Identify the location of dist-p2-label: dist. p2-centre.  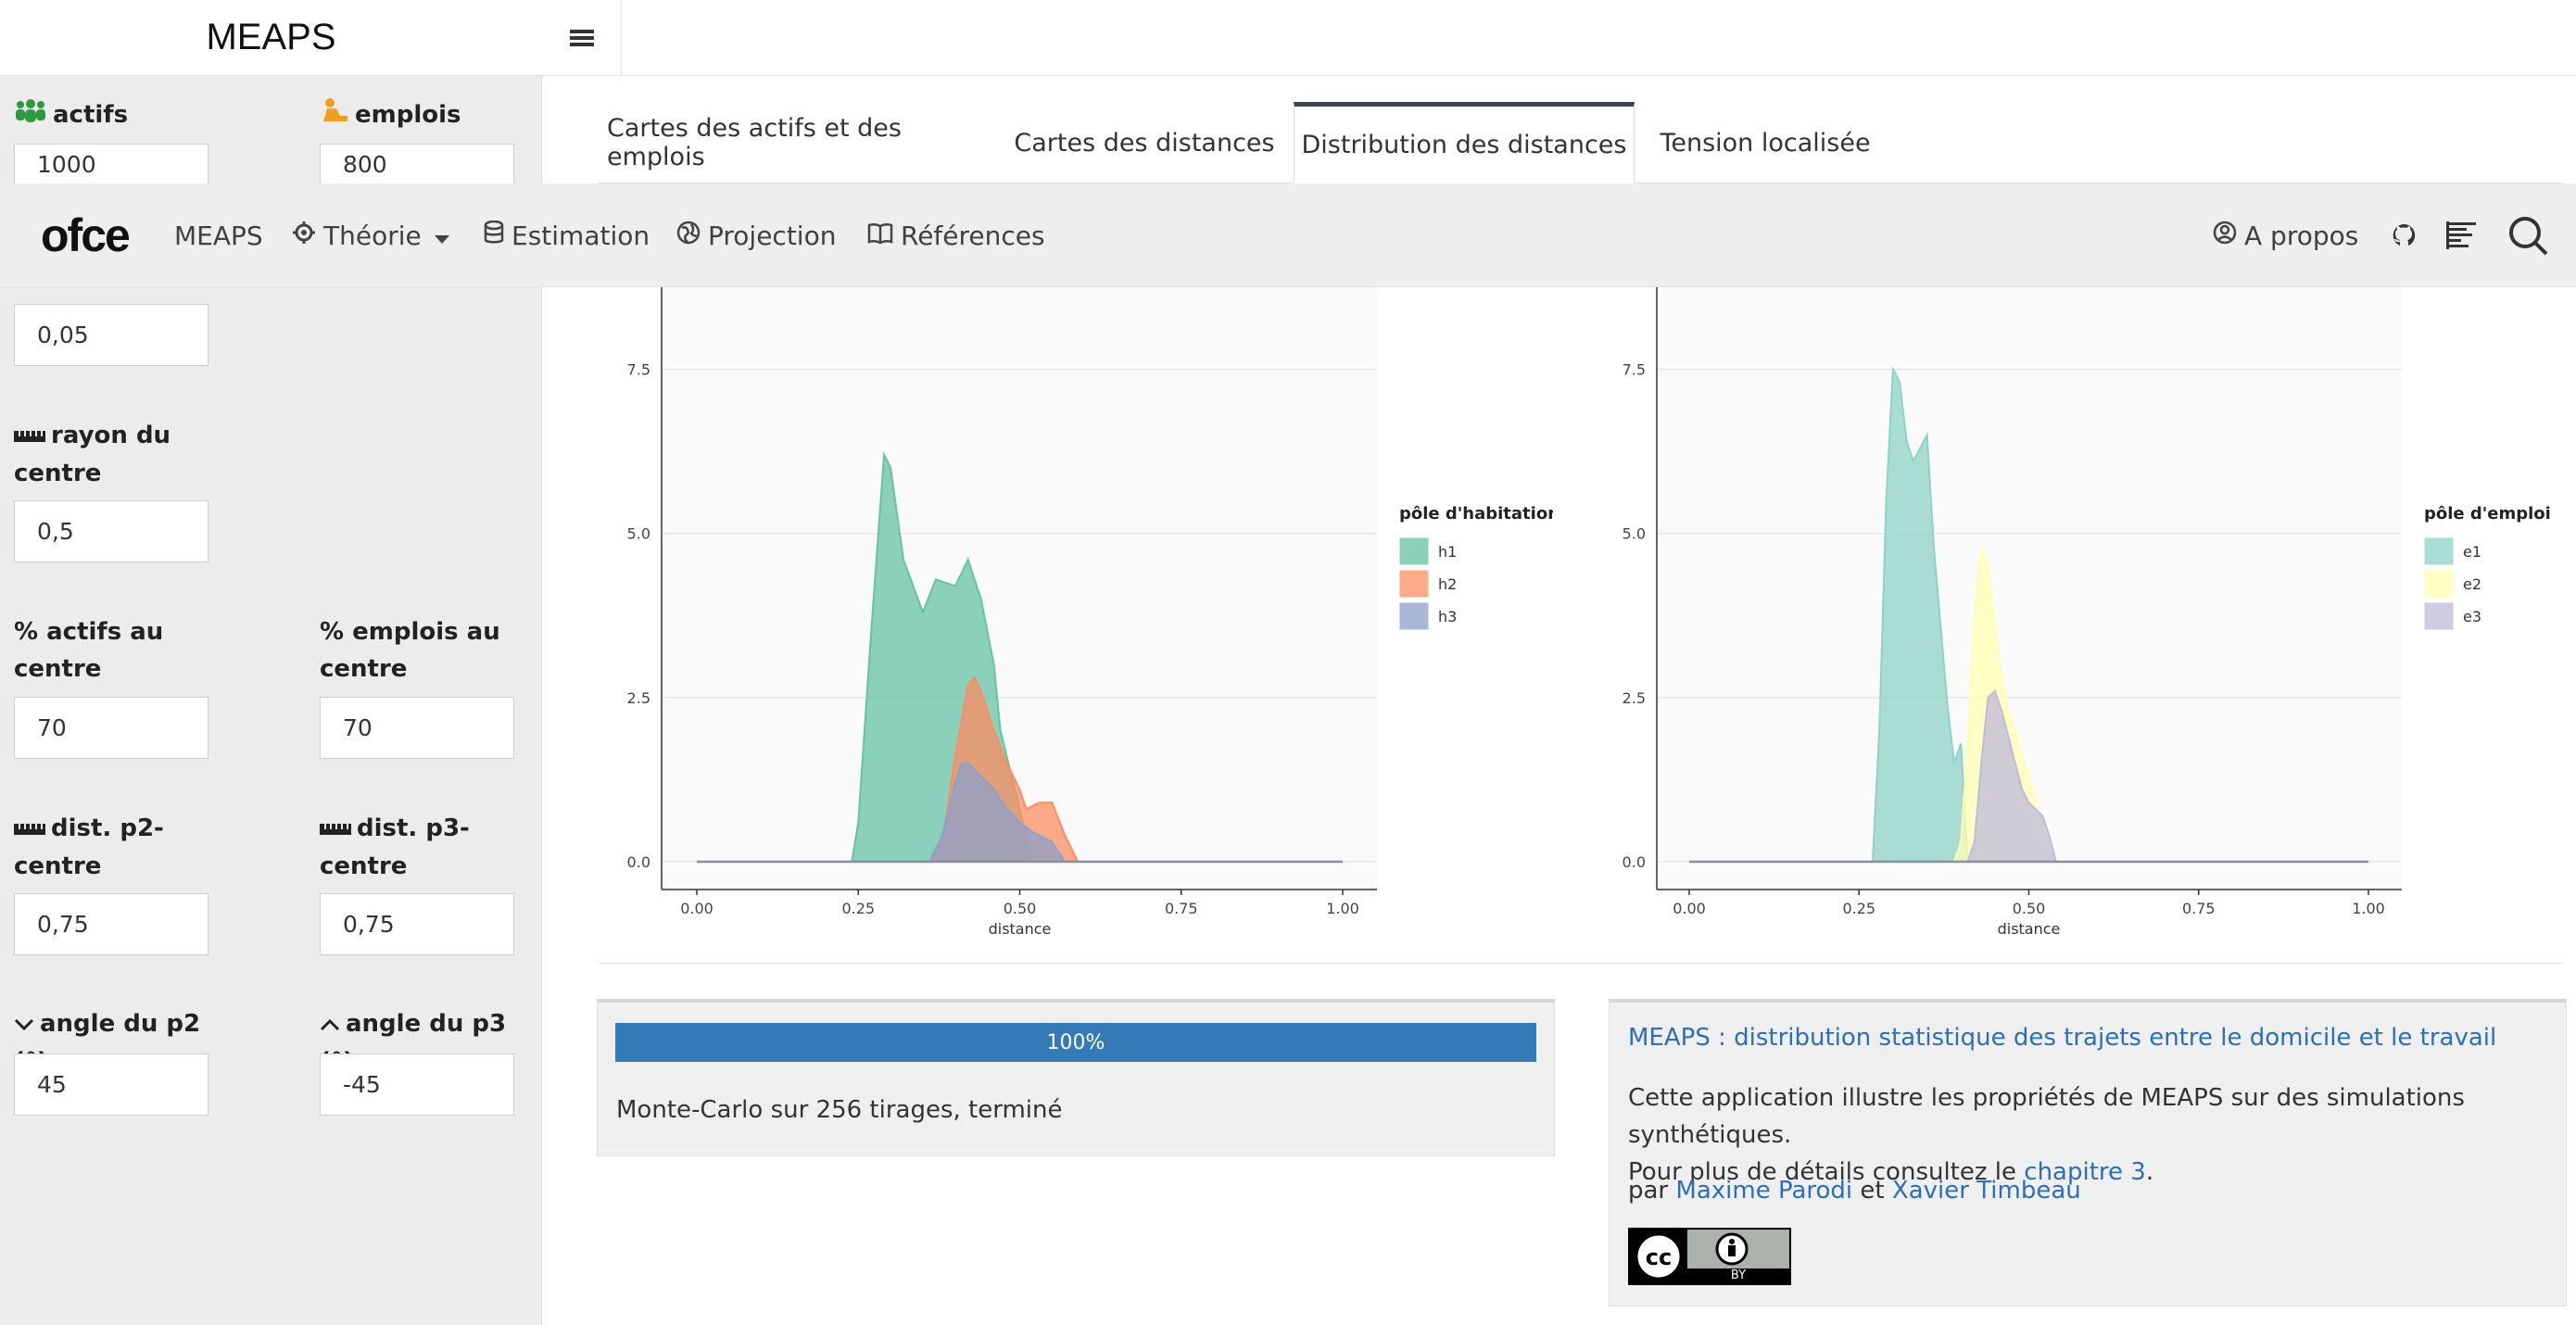
(106, 847).